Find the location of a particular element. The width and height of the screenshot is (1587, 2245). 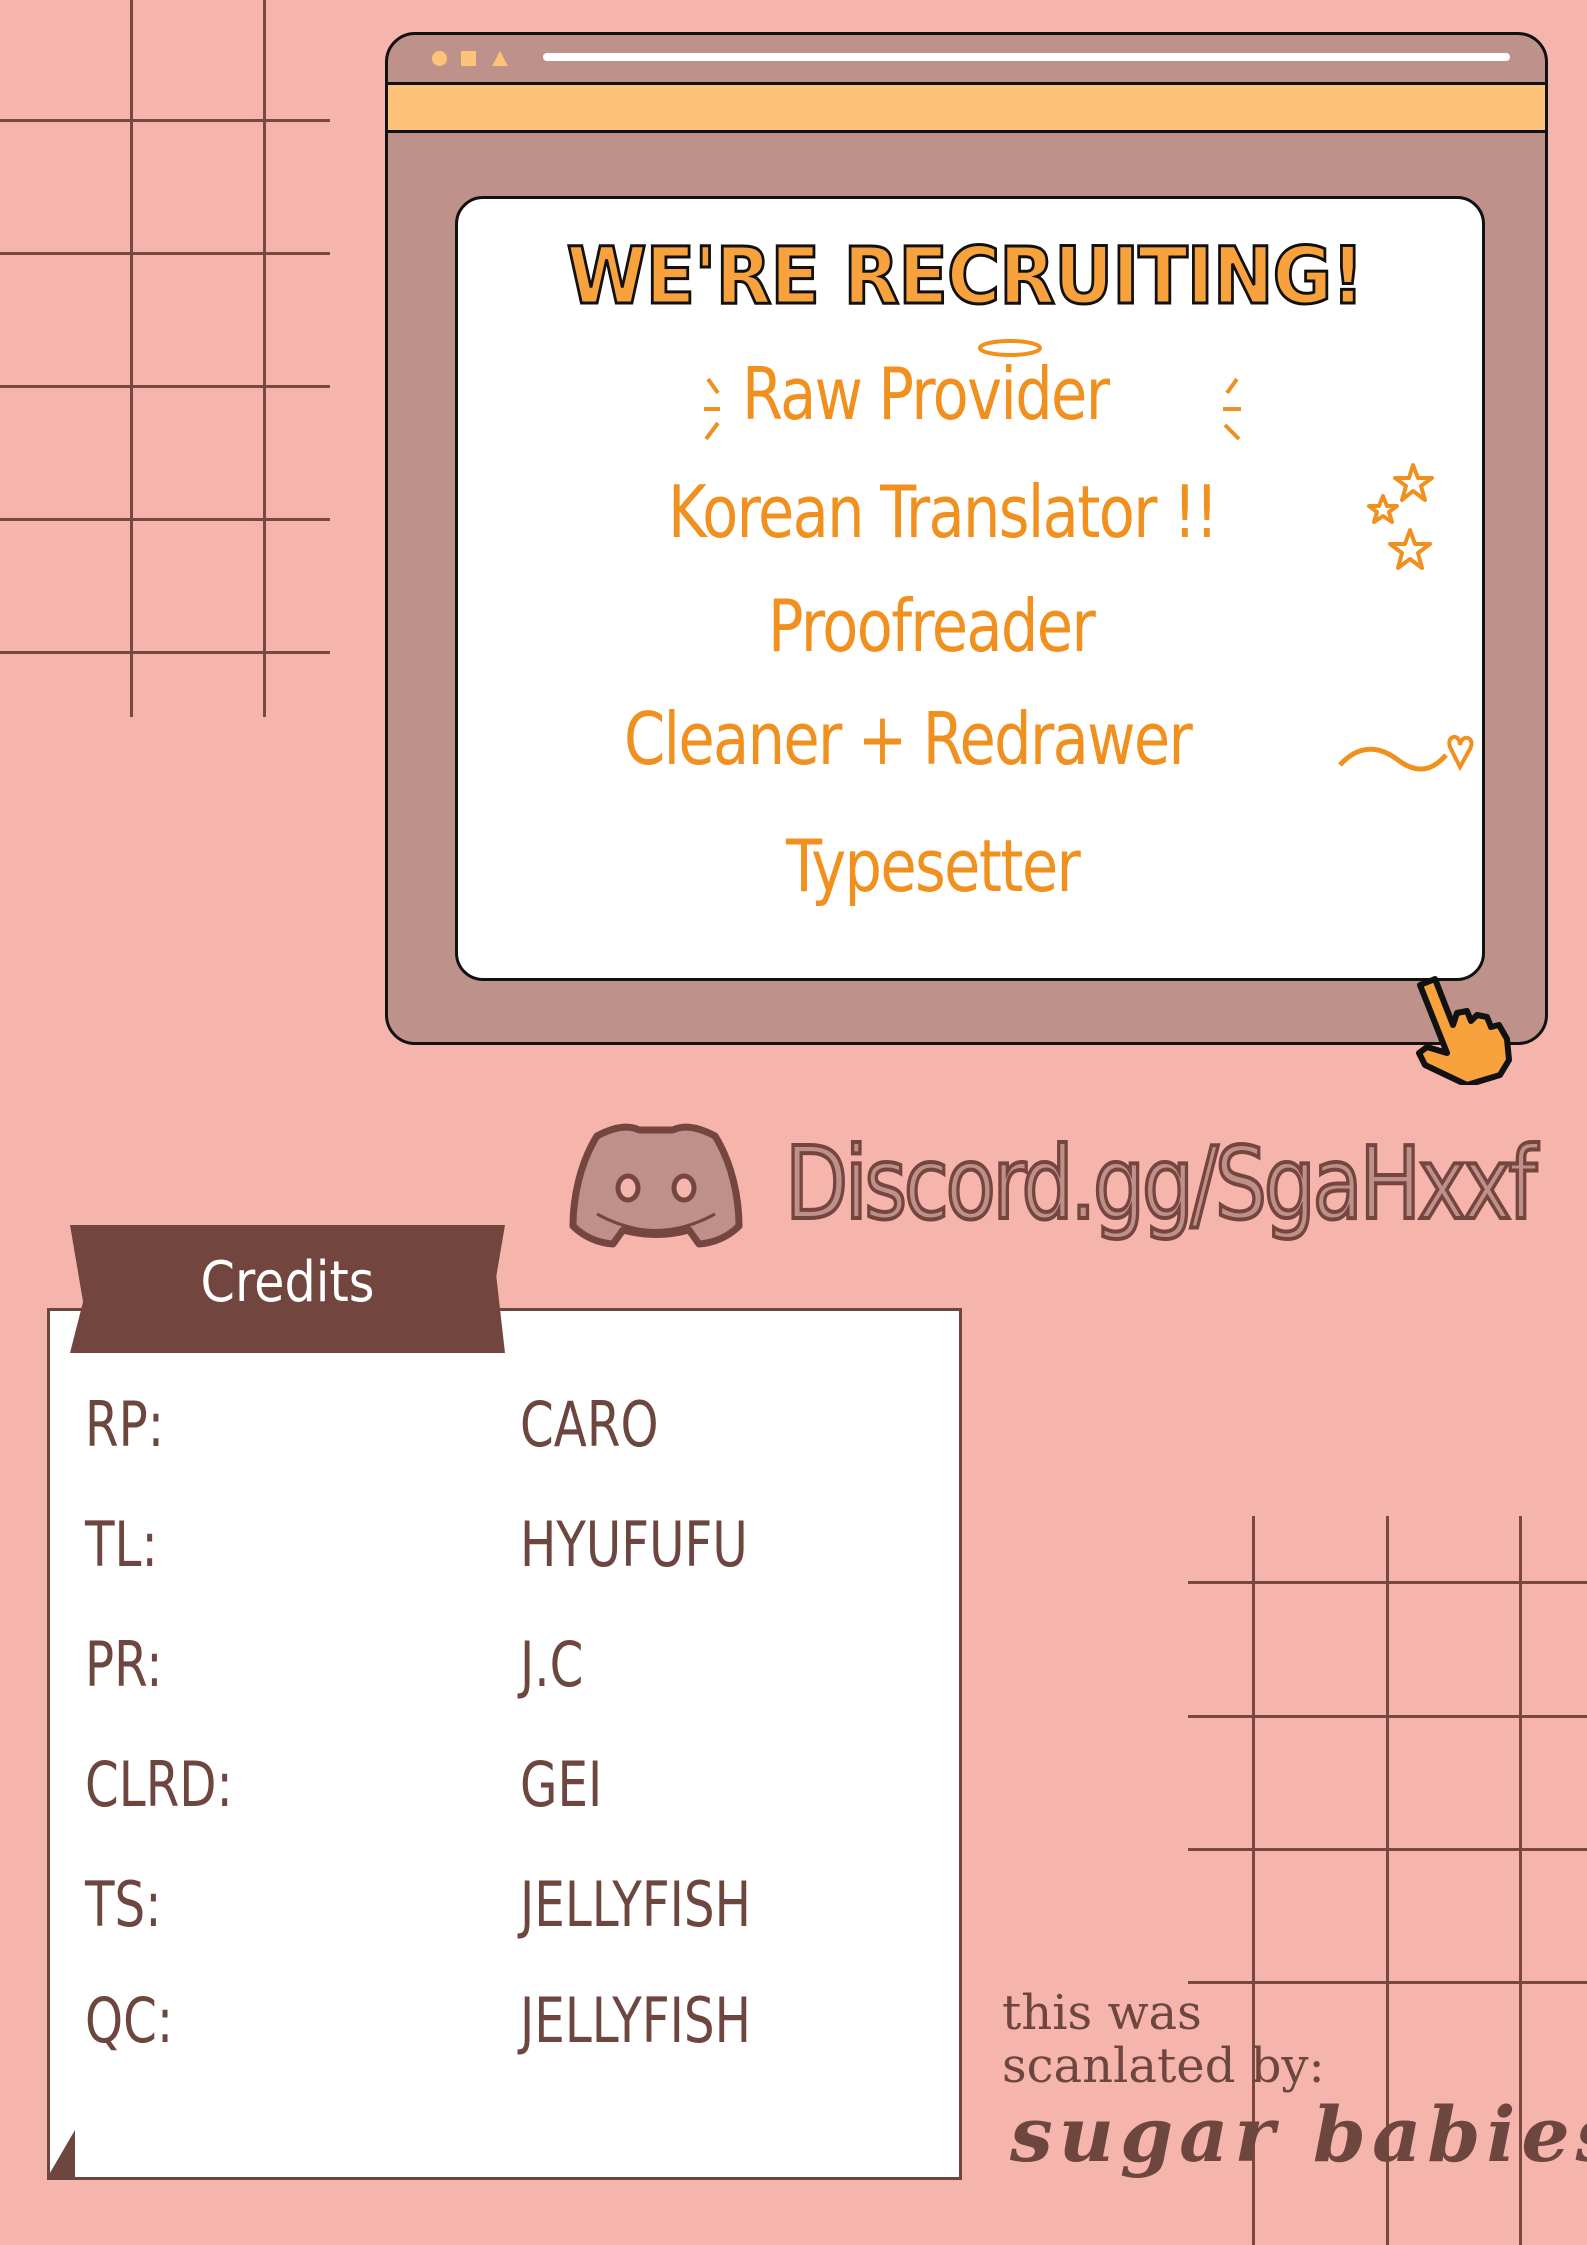

role-typesetter: Typesetter is located at coordinates (933, 866).